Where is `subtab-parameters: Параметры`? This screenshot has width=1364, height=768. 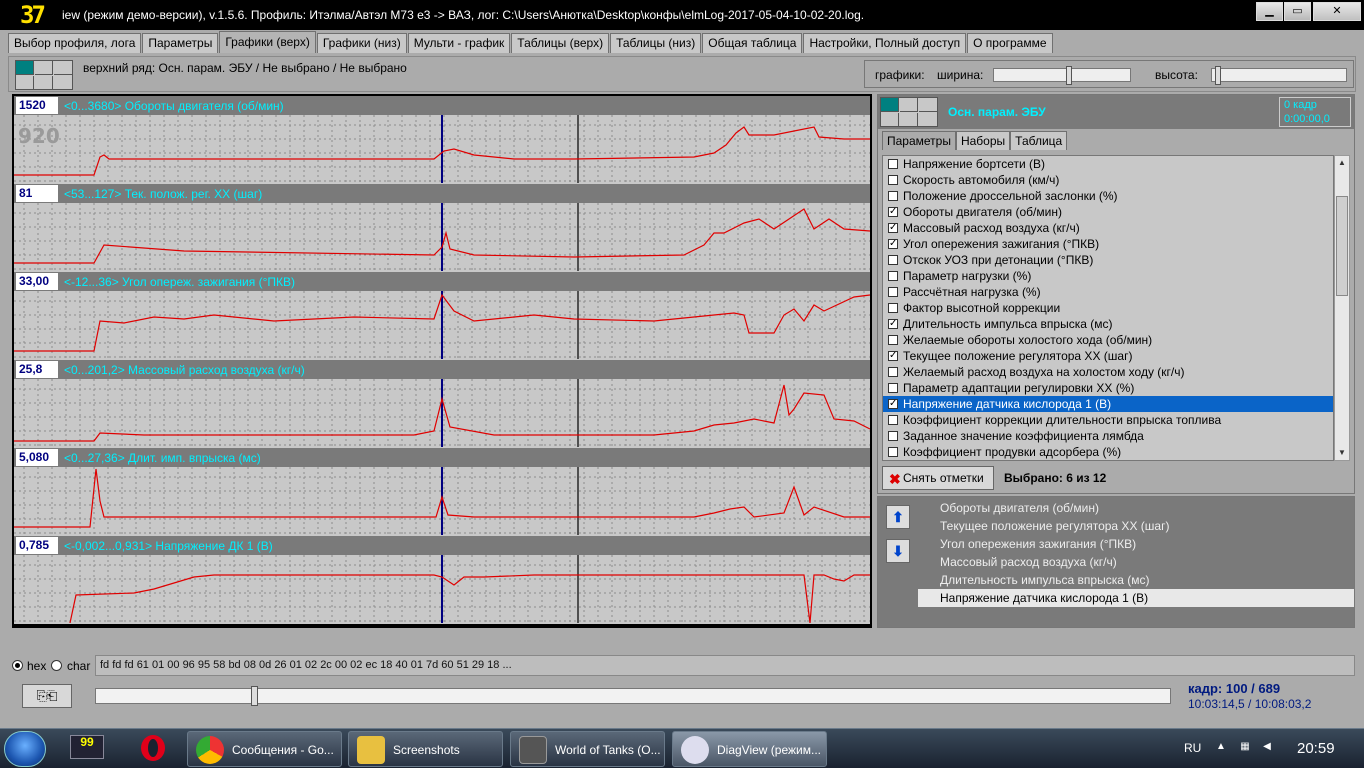 subtab-parameters: Параметры is located at coordinates (919, 140).